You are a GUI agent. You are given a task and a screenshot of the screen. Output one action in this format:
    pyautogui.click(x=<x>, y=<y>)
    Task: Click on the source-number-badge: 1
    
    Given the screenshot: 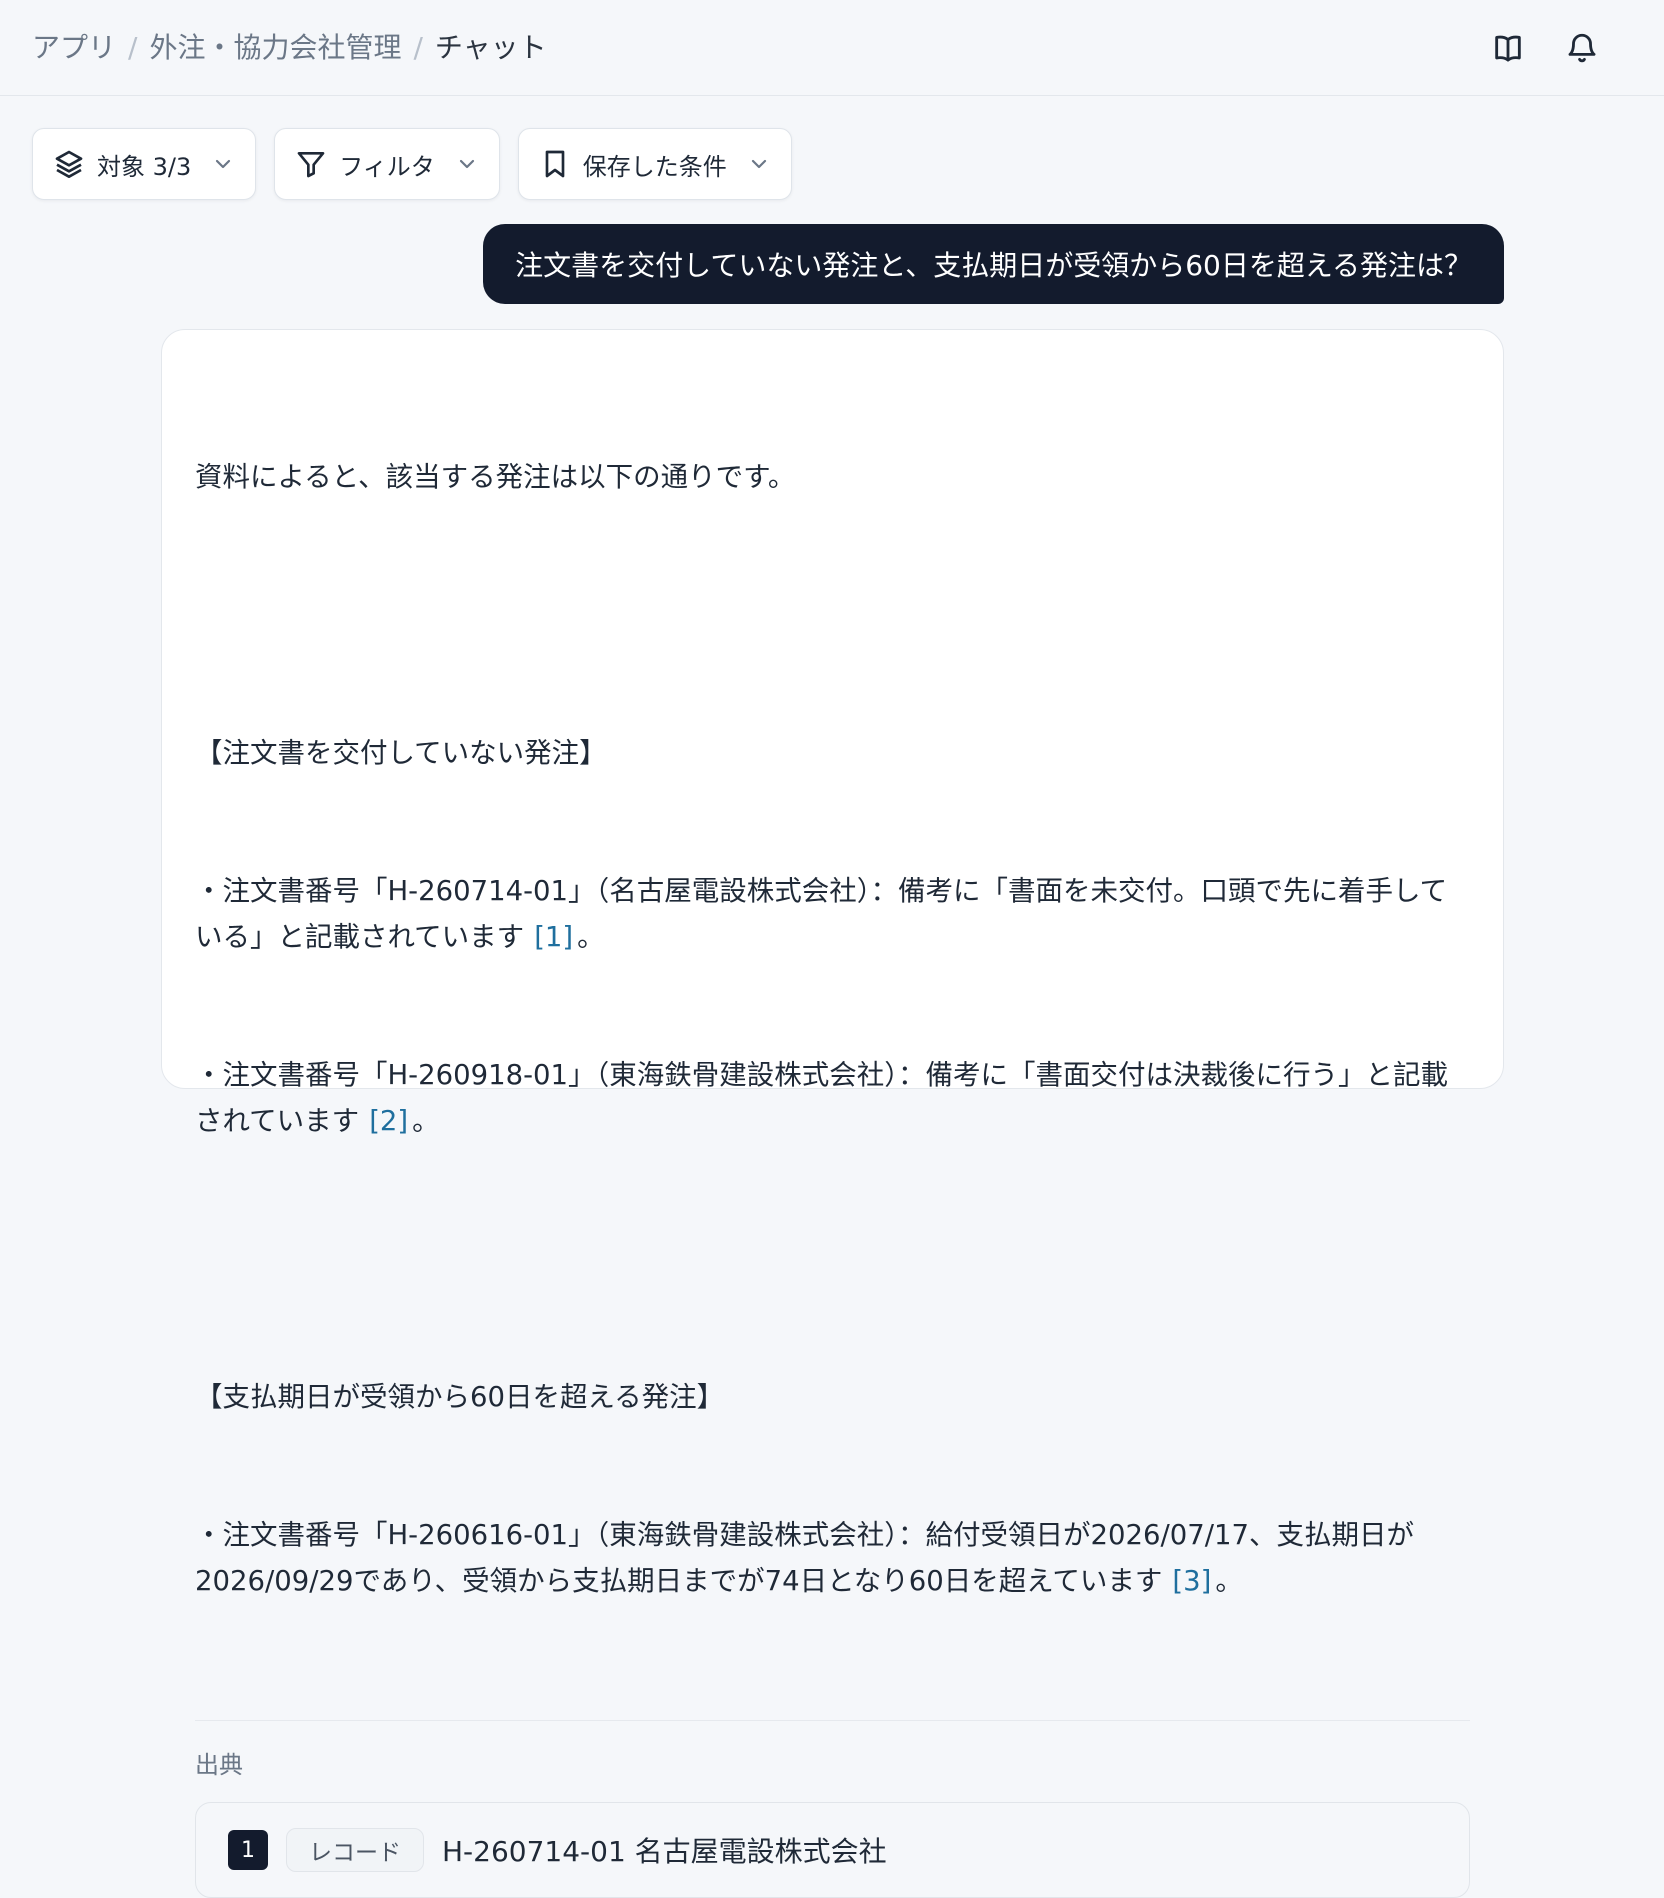 What is the action you would take?
    pyautogui.click(x=248, y=1850)
    